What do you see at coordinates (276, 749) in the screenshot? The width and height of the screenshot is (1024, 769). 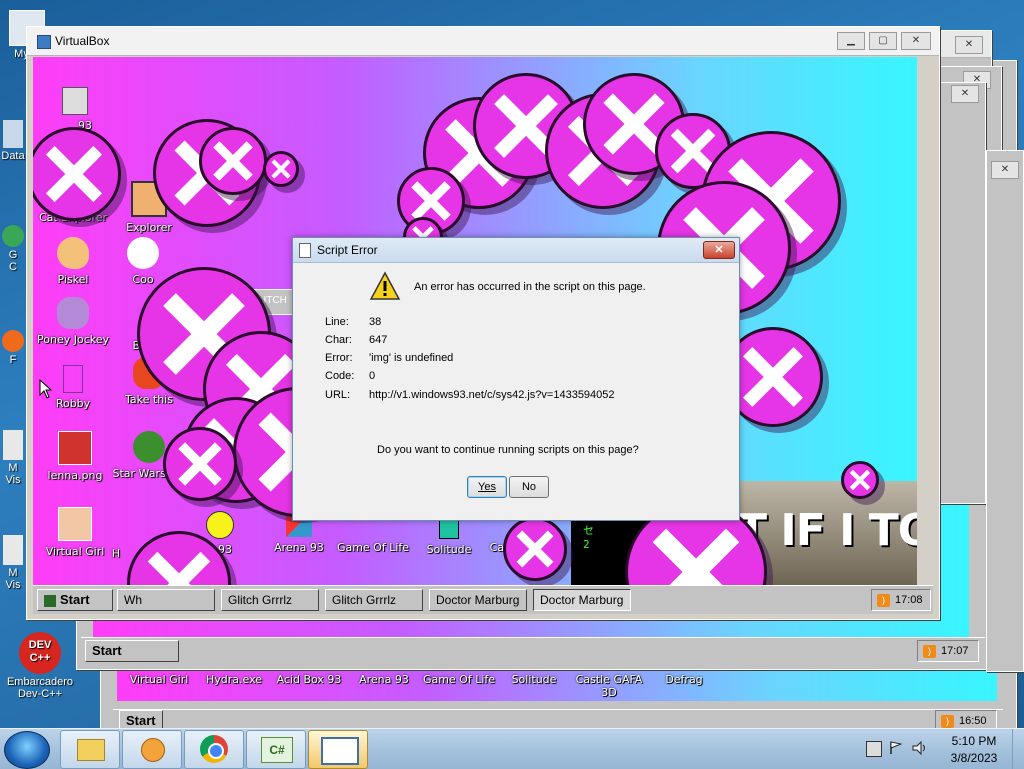 I see `taskbar-csharp-button: C#` at bounding box center [276, 749].